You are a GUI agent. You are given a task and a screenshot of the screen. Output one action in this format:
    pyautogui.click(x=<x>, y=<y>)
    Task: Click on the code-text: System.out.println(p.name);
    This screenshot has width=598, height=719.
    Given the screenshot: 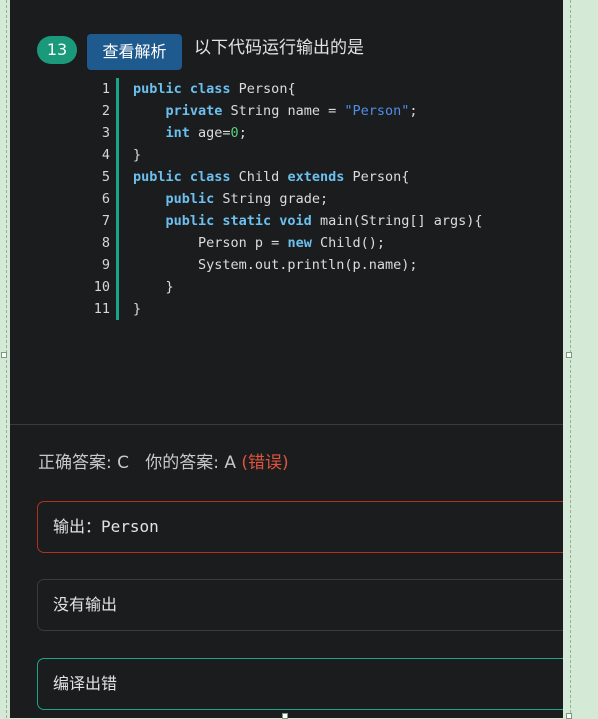 What is the action you would take?
    pyautogui.click(x=275, y=265)
    